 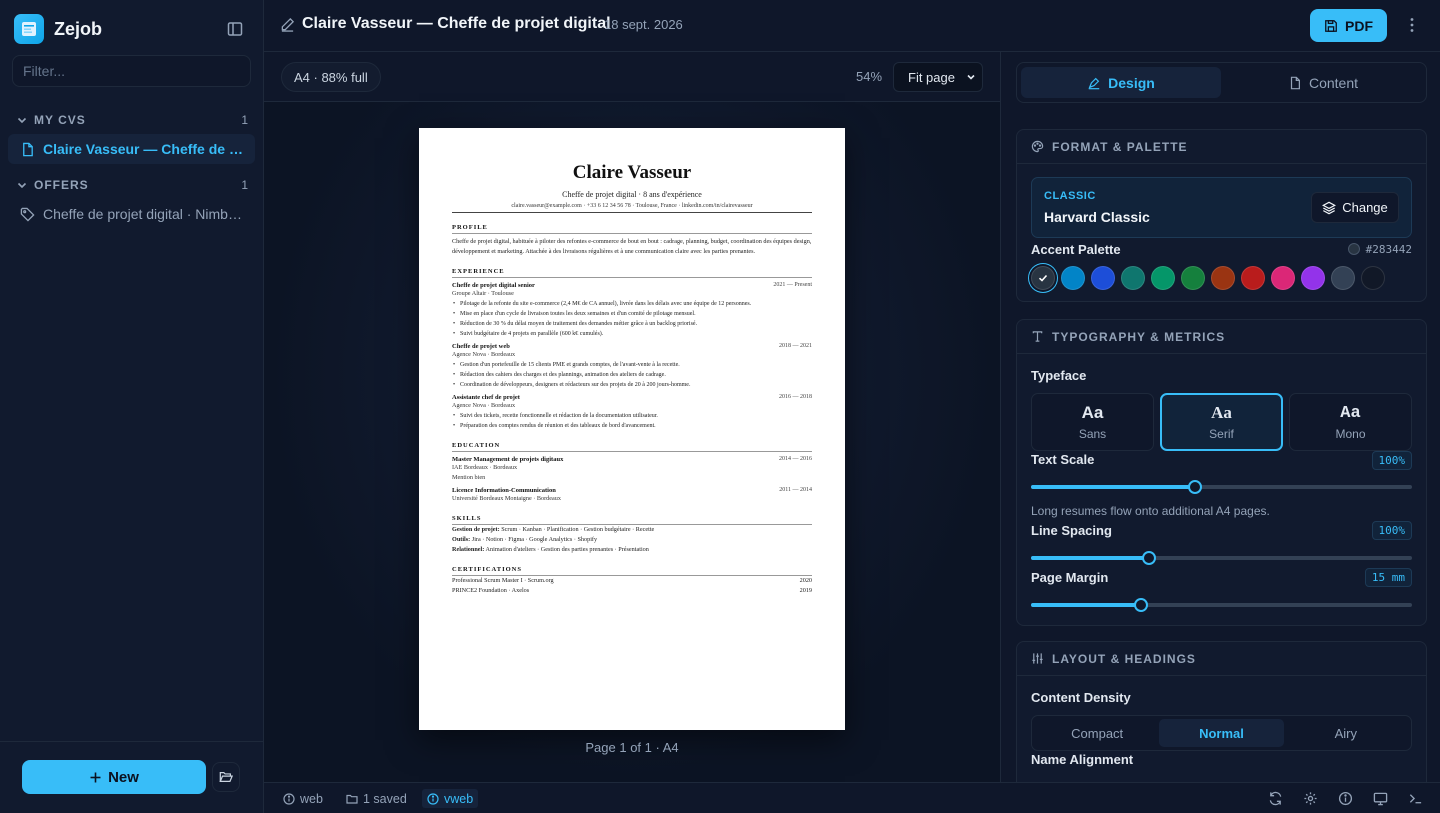 I want to click on template-selector: CLASSIC Harvard Classic Change, so click(x=1221, y=207).